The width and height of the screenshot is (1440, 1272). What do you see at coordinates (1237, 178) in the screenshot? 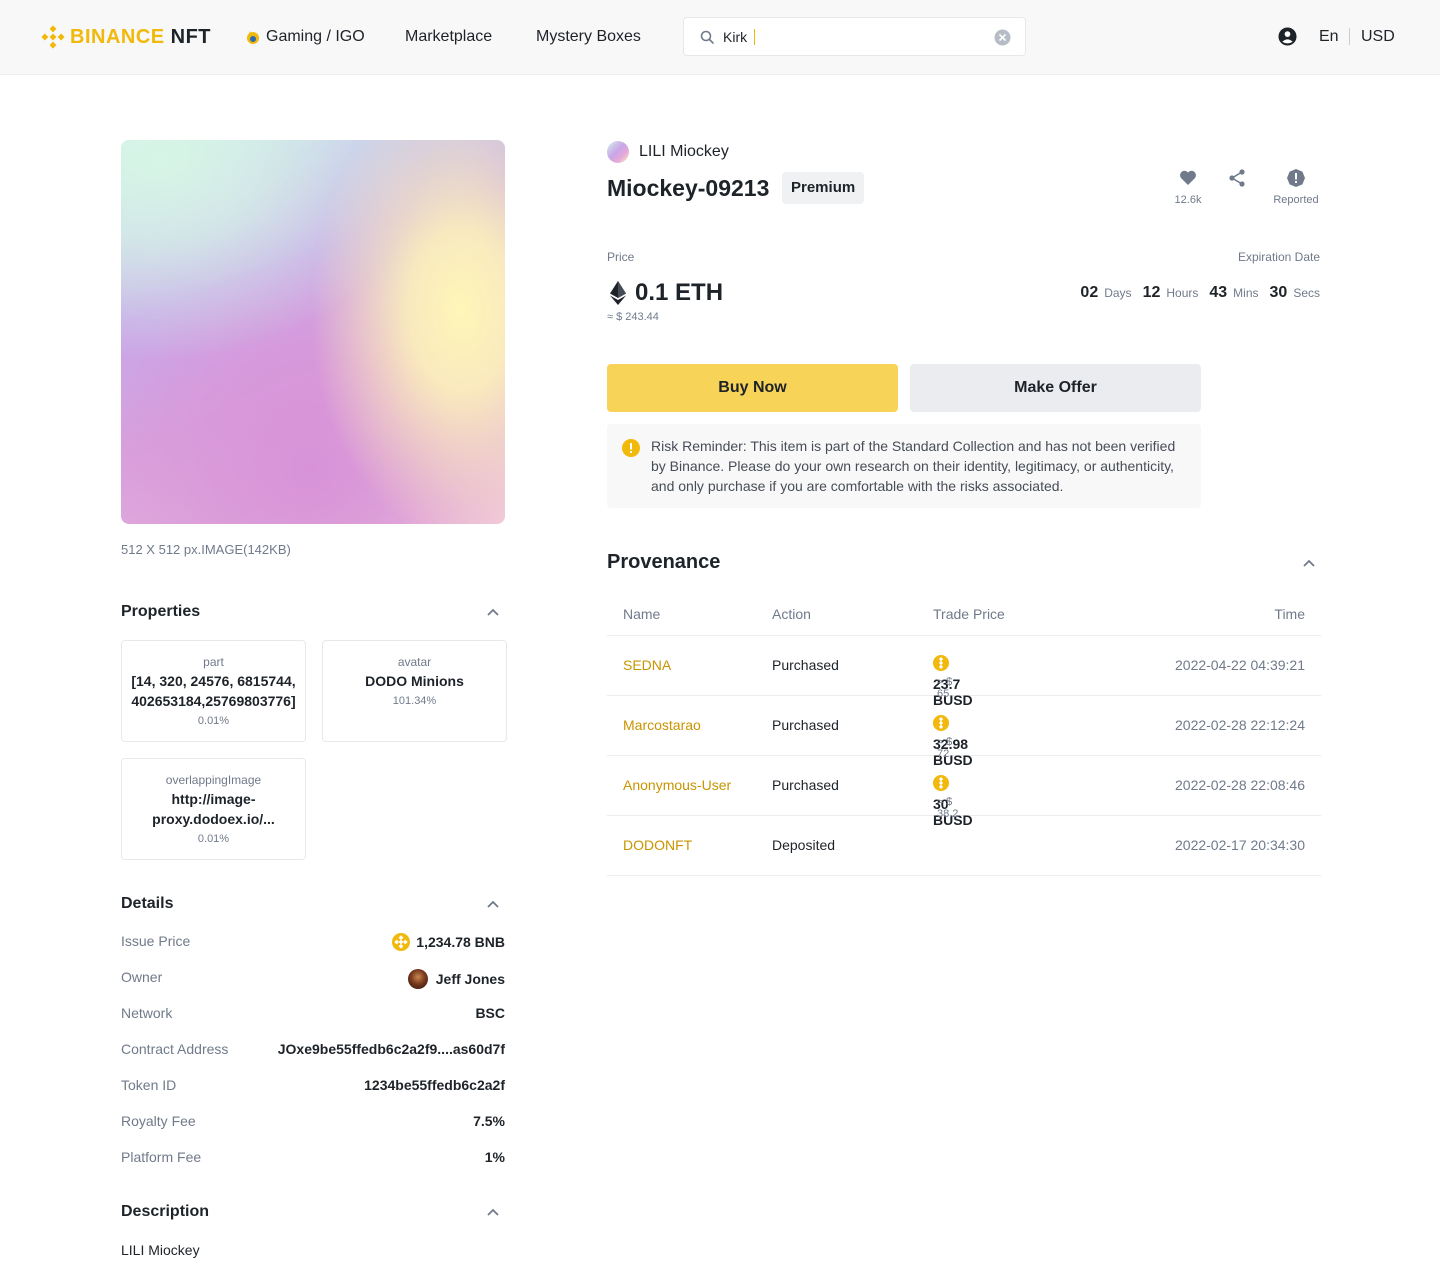
I see `share-icon` at bounding box center [1237, 178].